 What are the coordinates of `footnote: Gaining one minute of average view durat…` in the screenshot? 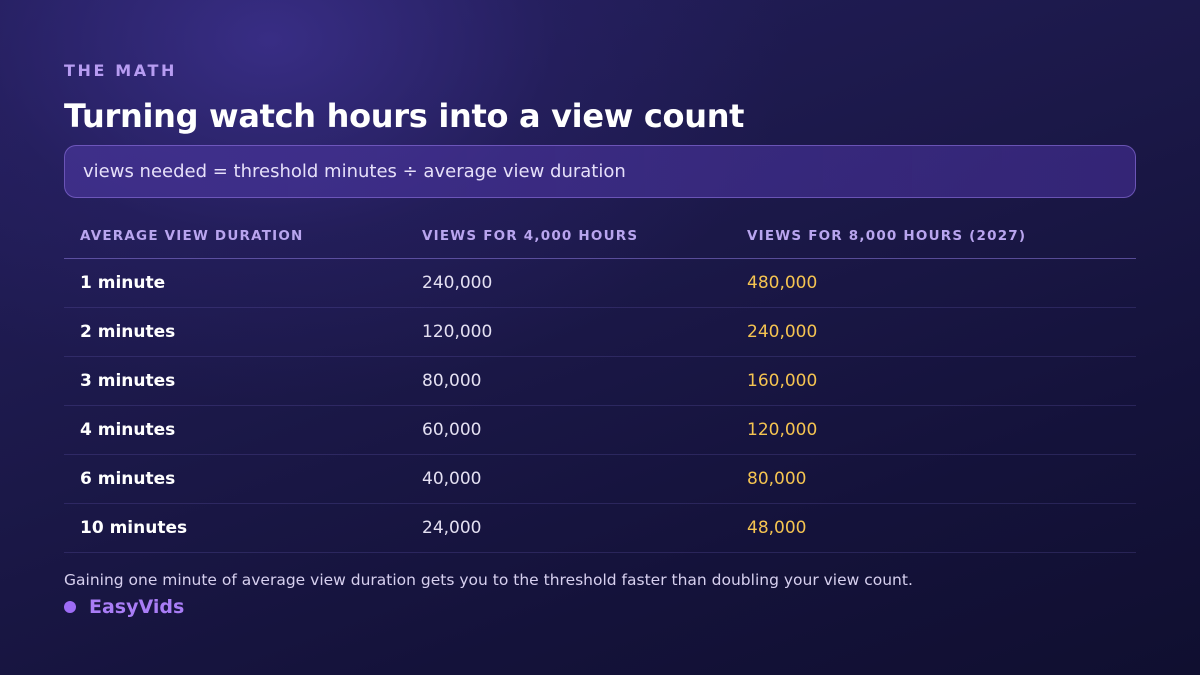 It's located at (488, 580).